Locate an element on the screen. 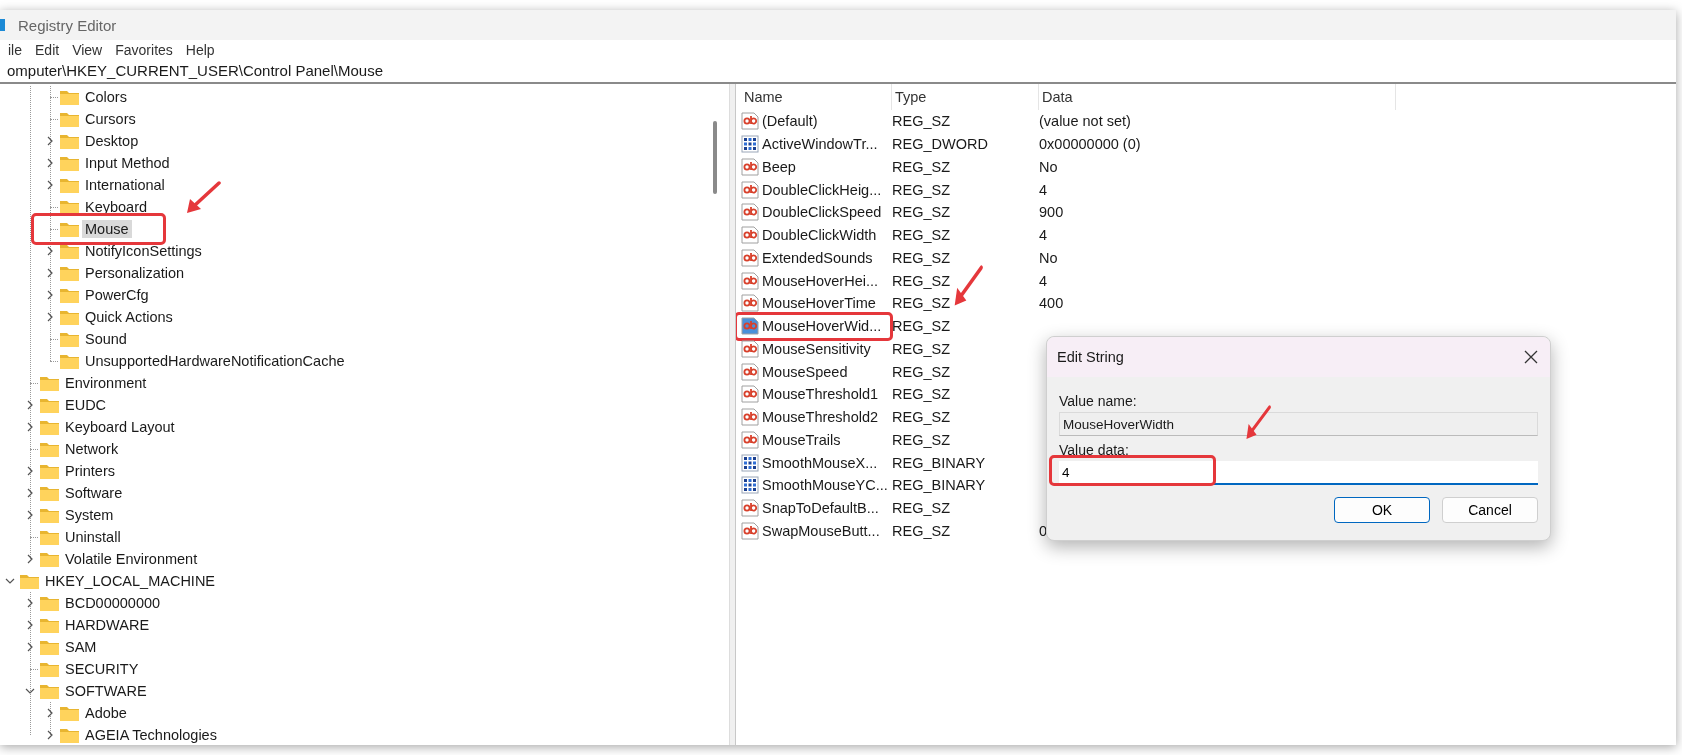 The image size is (1682, 755). tree-item: BCD00000000 is located at coordinates (113, 603).